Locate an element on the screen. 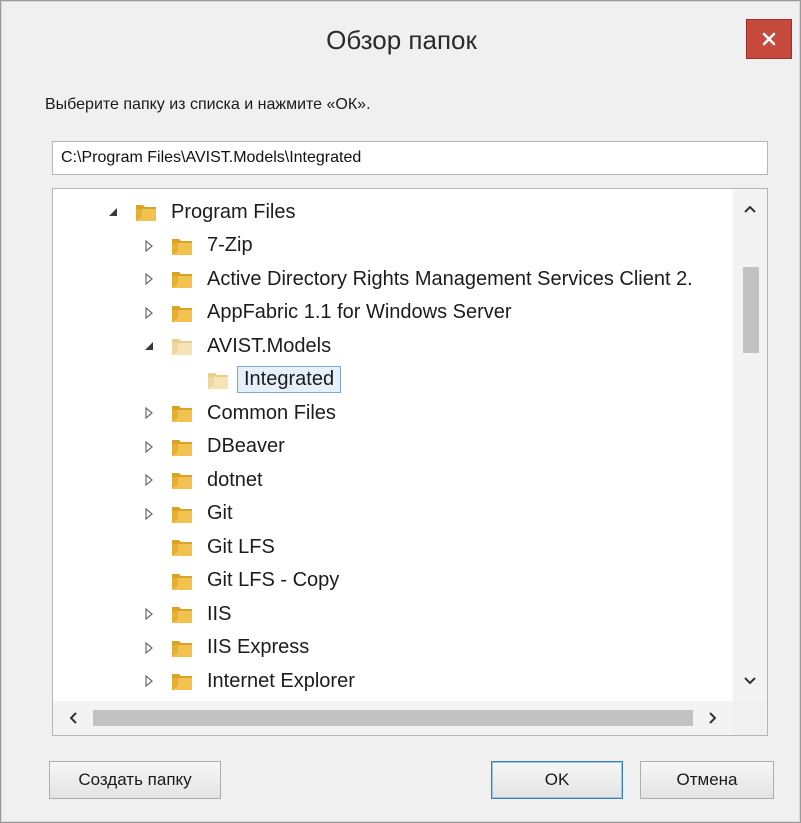  title-bar: Обзор папок is located at coordinates (401, 44).